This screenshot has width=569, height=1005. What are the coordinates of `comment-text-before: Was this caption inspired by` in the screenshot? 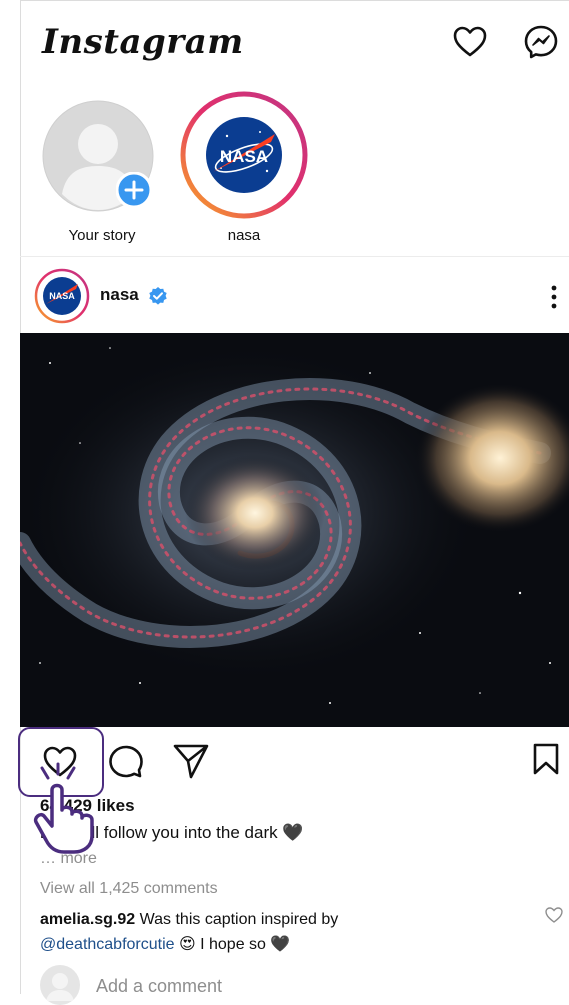 It's located at (237, 919).